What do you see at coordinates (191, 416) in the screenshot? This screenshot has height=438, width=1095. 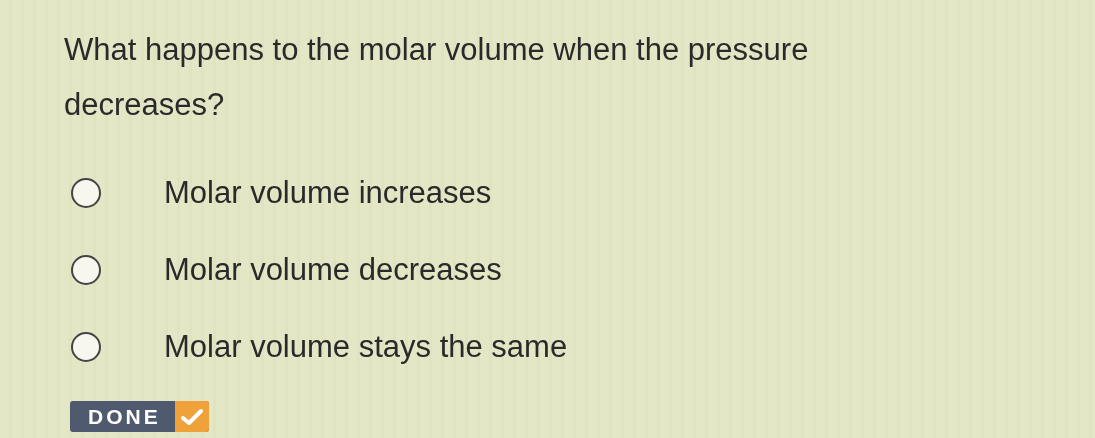 I see `check-icon` at bounding box center [191, 416].